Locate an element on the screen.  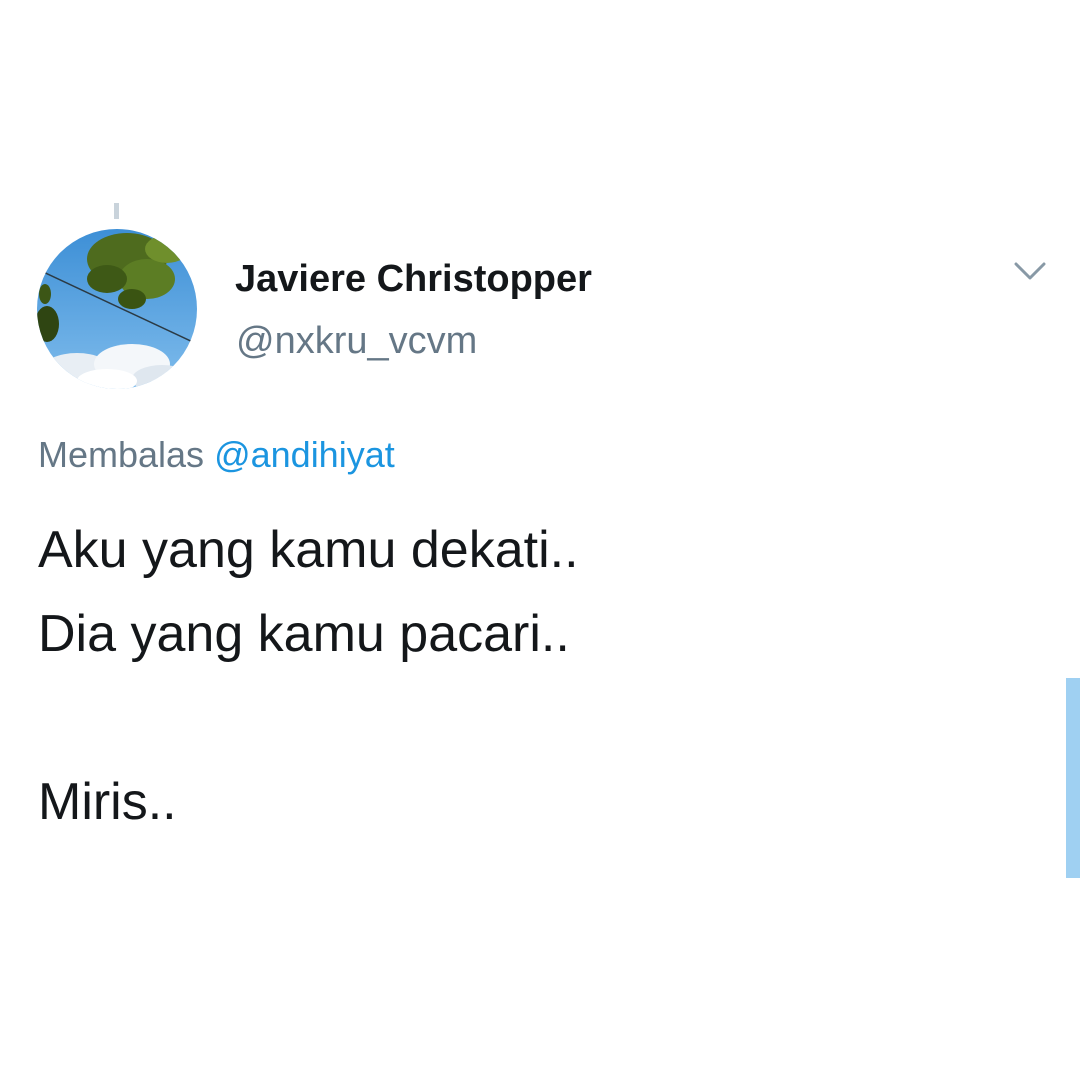
author-display-name: Javiere Christopper is located at coordinates (413, 279).